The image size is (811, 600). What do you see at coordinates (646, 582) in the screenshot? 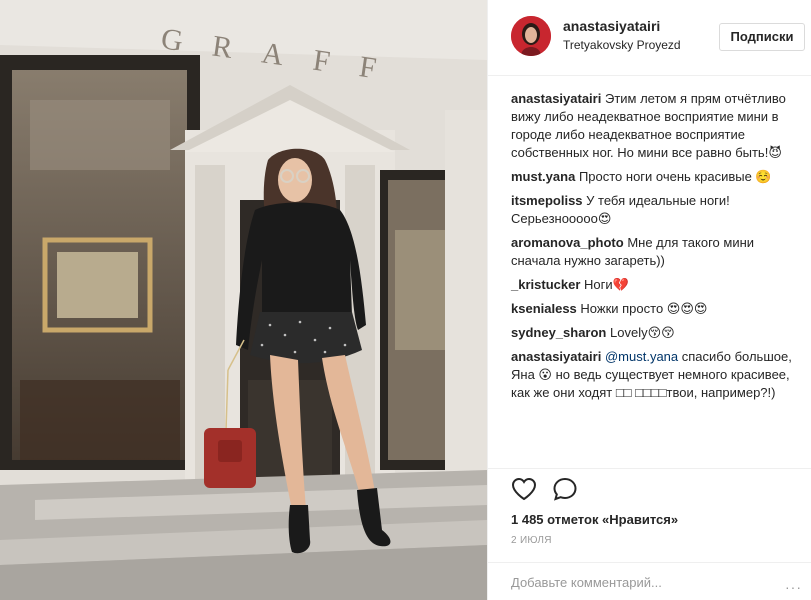
I see `comment-input` at bounding box center [646, 582].